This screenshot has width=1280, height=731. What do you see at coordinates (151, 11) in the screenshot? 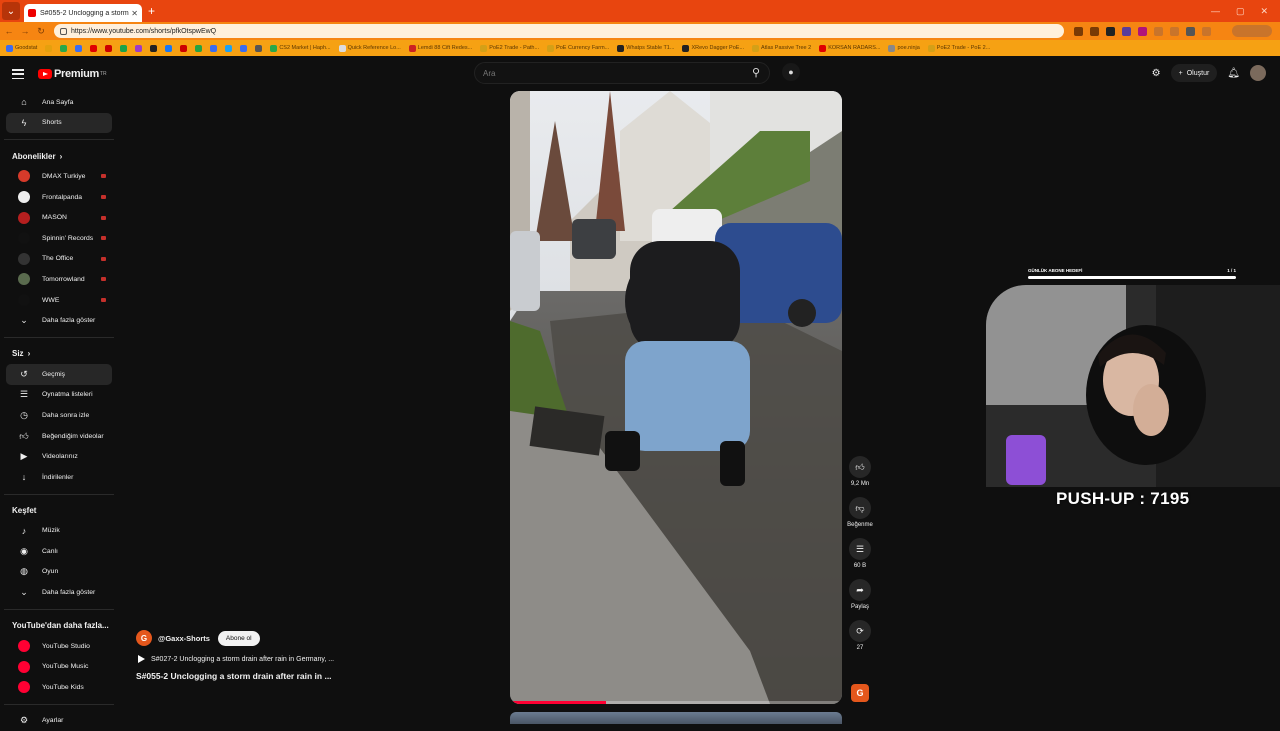
I see `new-tab-icon: +` at bounding box center [151, 11].